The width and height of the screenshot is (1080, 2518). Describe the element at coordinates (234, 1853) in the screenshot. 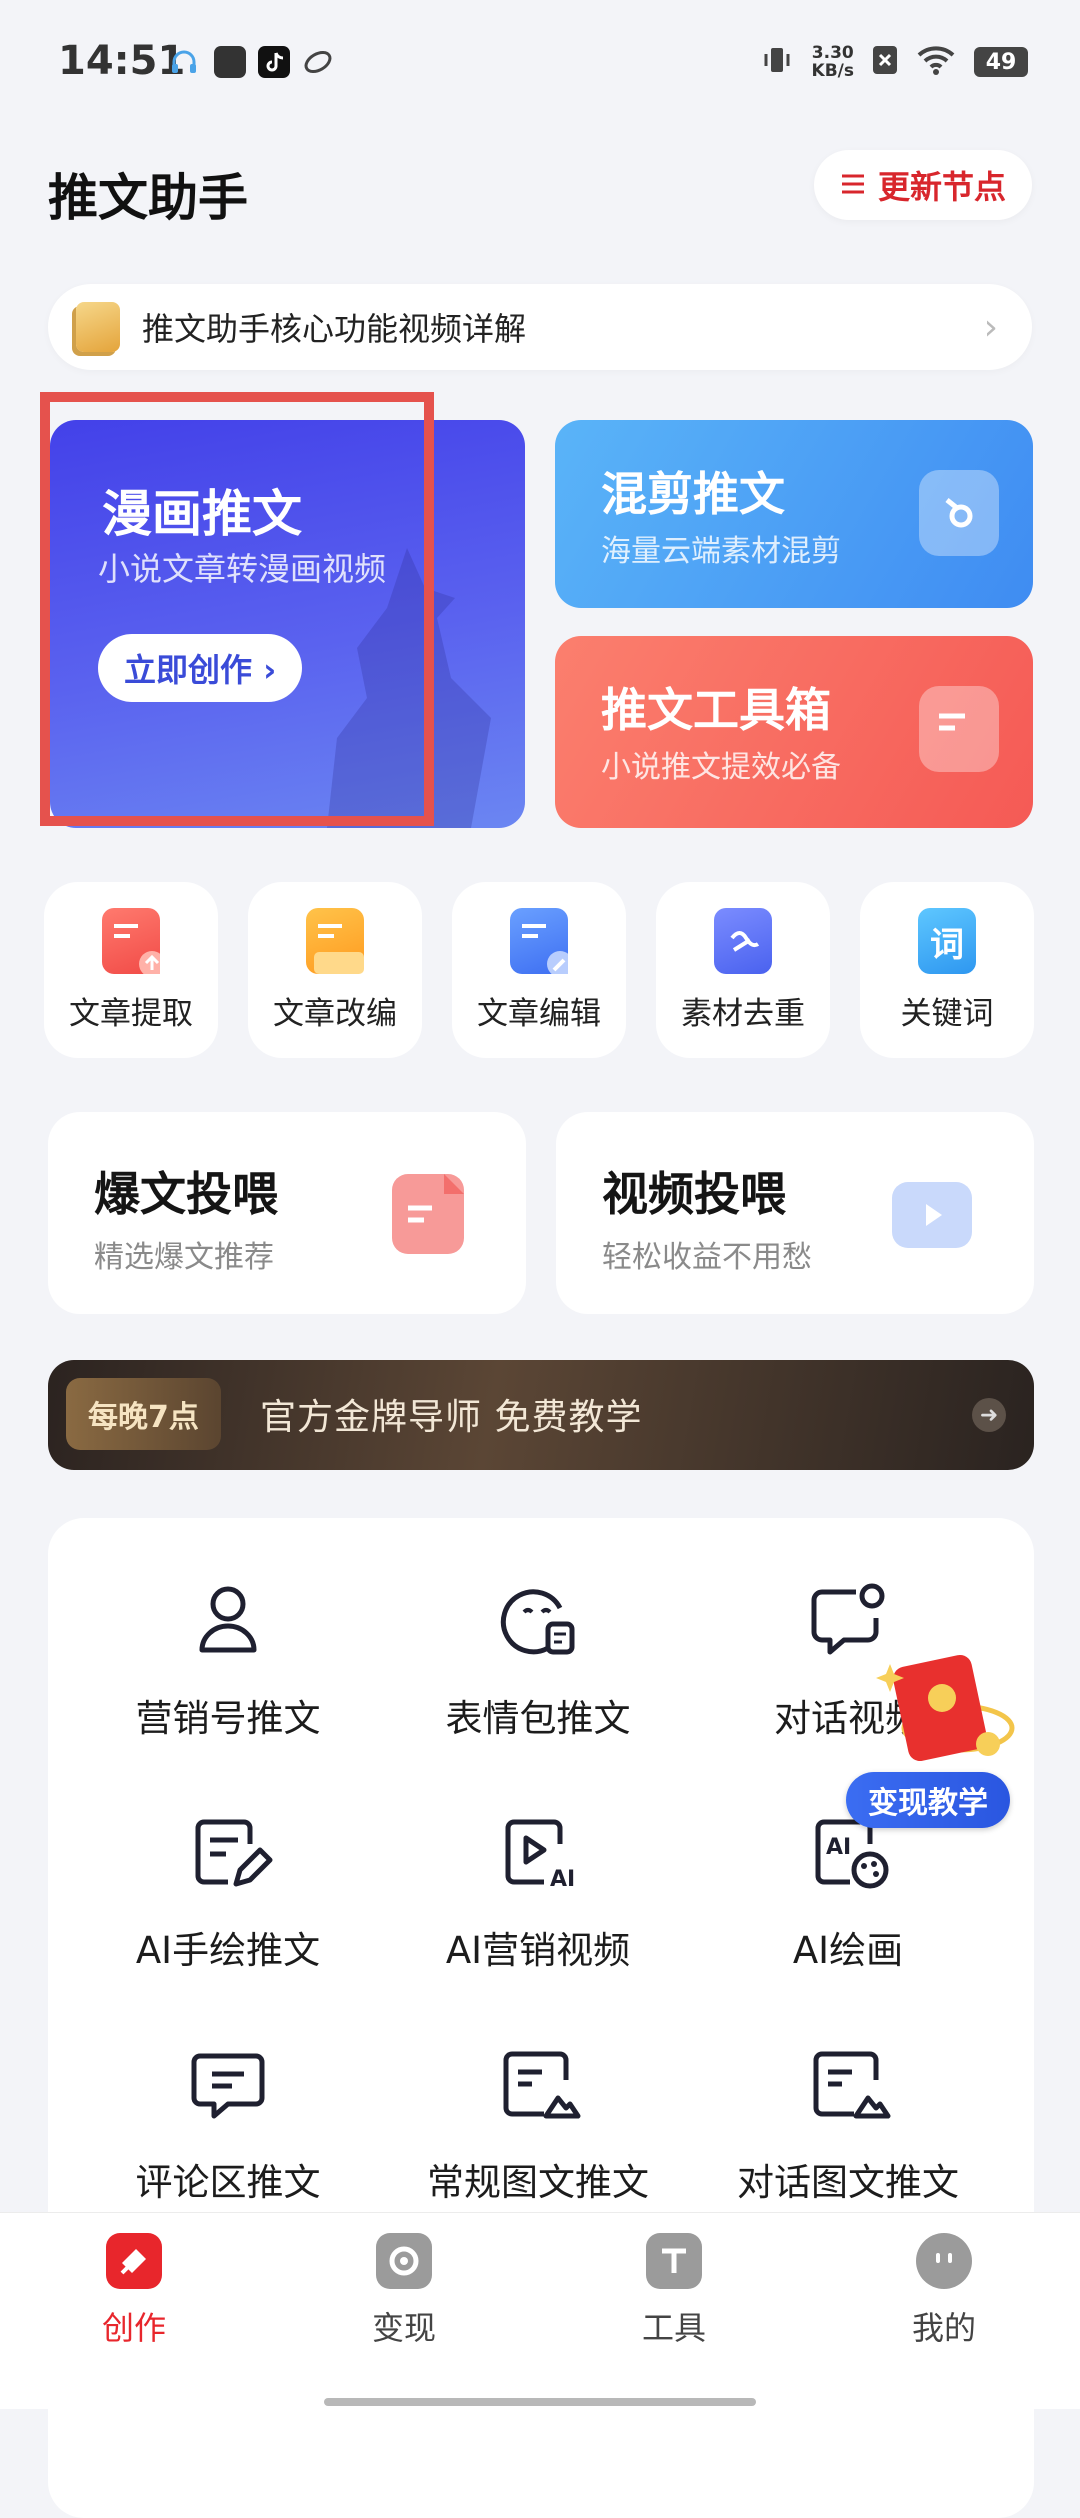

I see `edit-icon` at that location.